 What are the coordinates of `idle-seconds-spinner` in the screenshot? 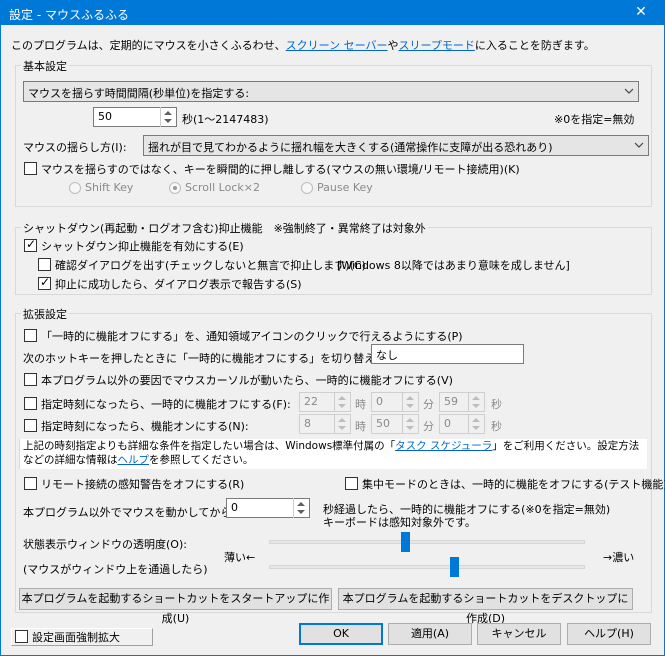 It's located at (301, 508).